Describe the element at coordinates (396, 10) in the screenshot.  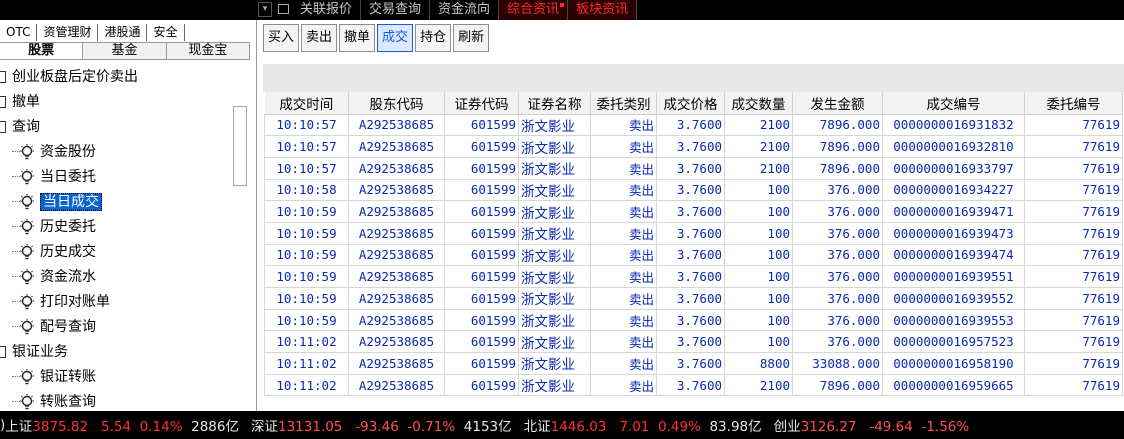
I see `top-tab: 交易查询` at that location.